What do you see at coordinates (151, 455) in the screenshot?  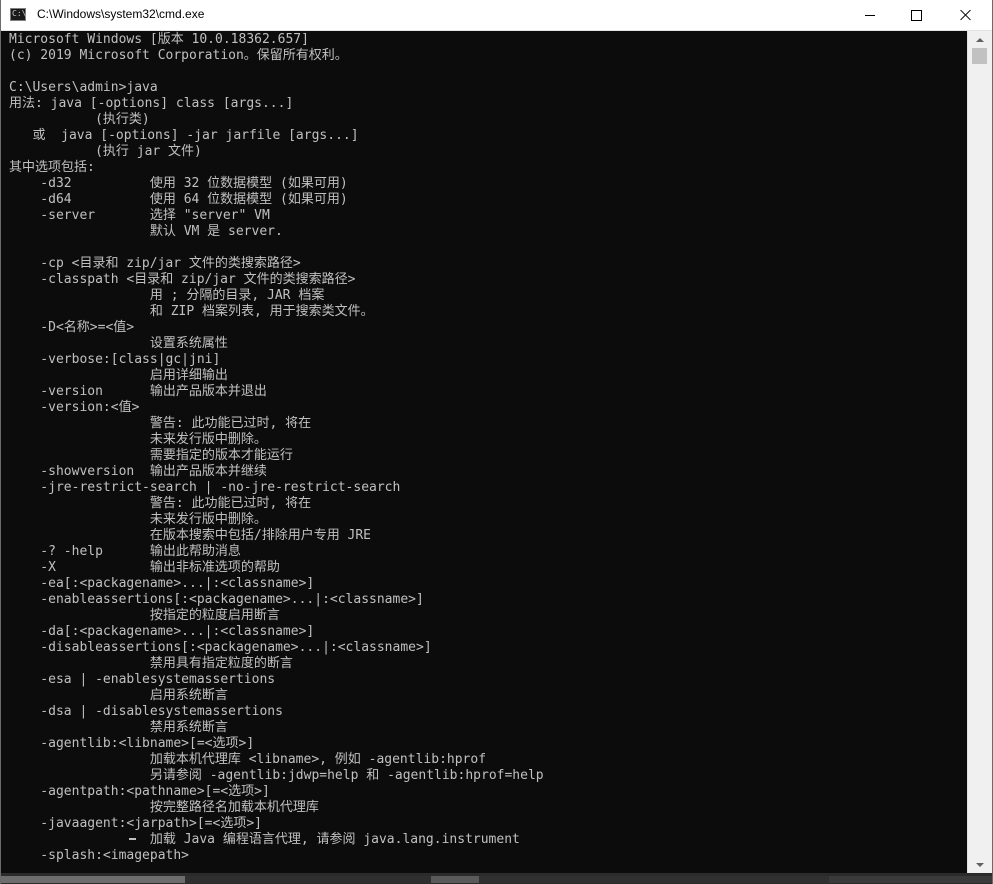 I see `console-line: 需要指定的版本才能运行` at bounding box center [151, 455].